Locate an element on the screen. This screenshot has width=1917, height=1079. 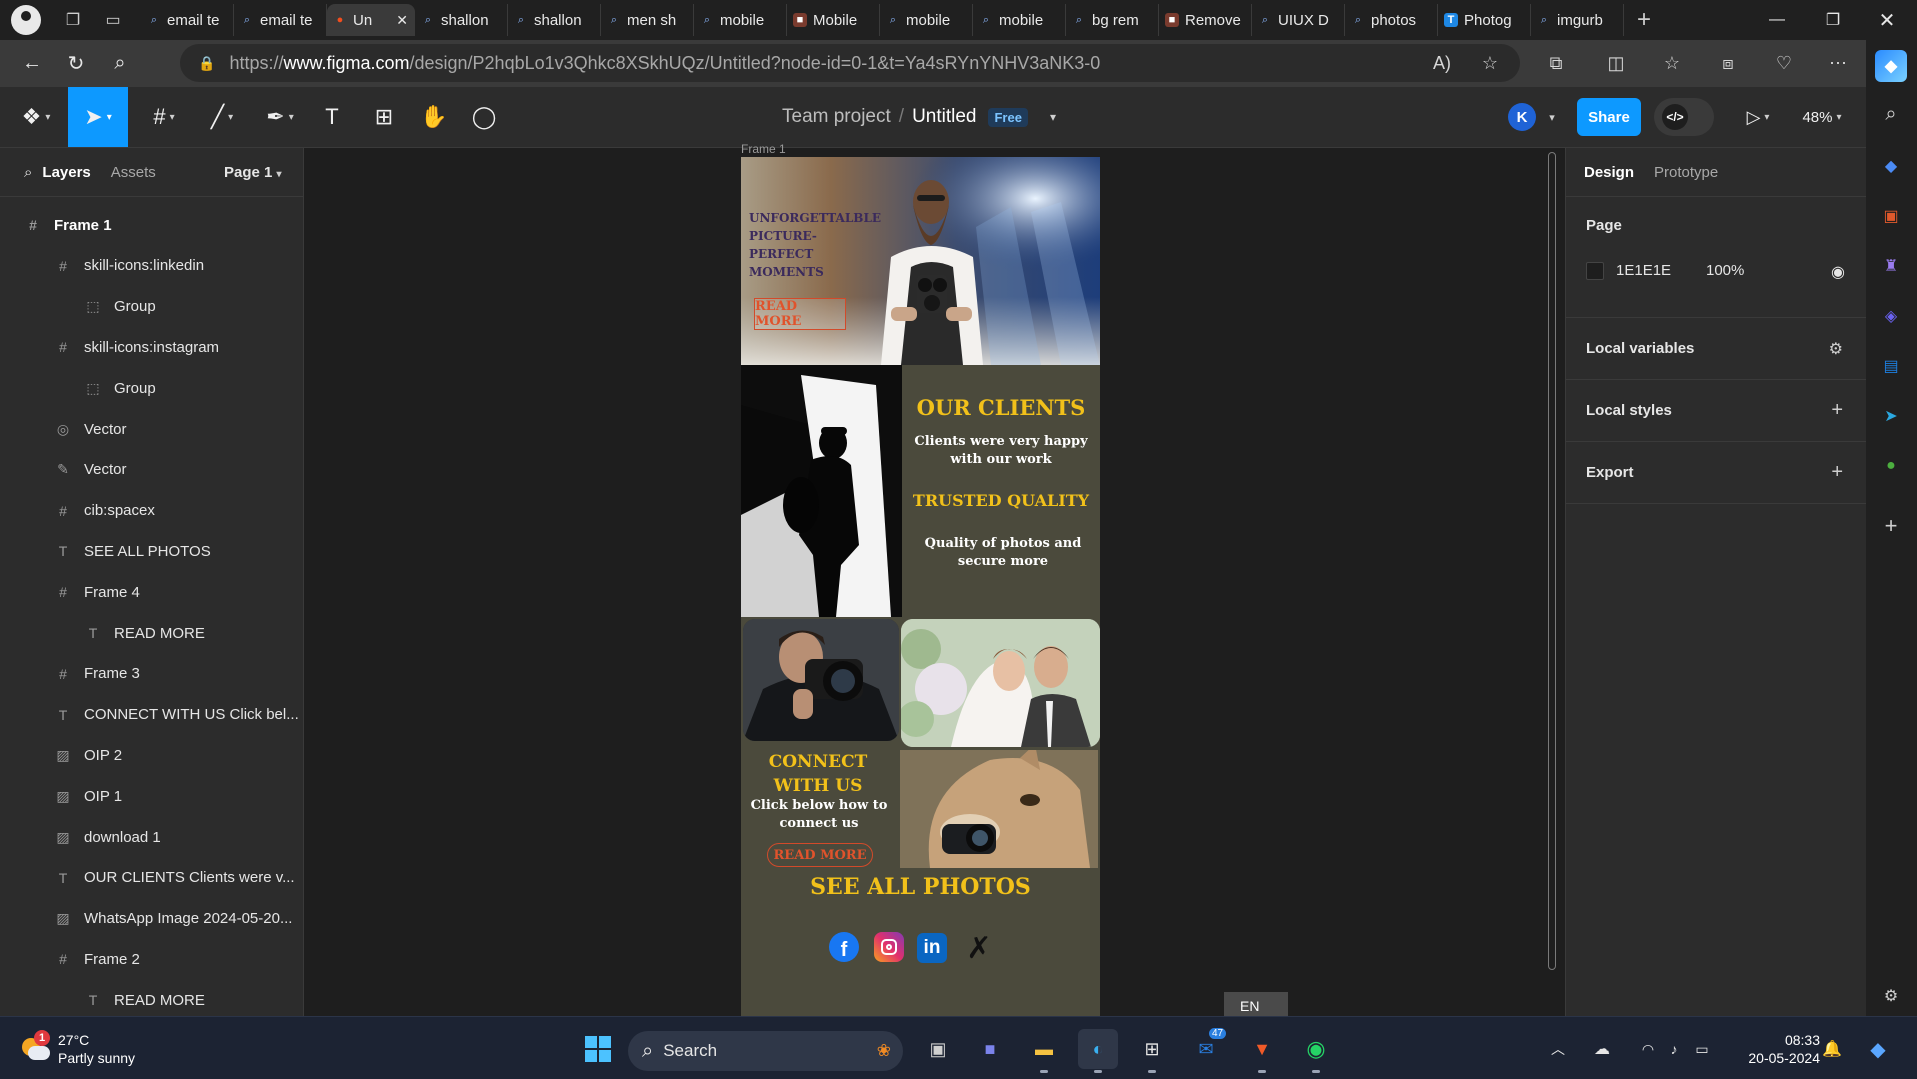
layer-row: # Frame 1 is located at coordinates (151, 225).